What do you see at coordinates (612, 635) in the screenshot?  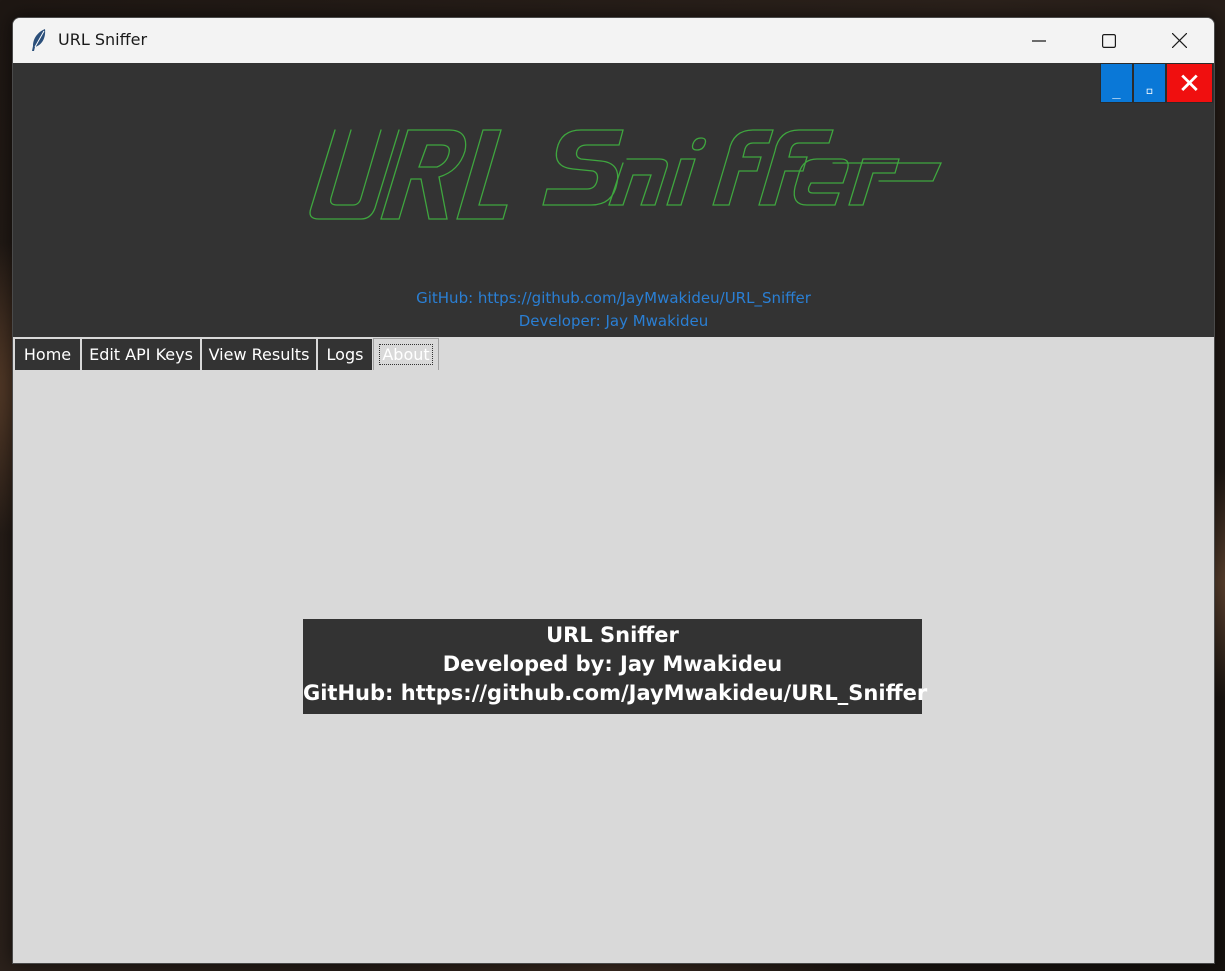 I see `about-app-name: URL Sniffer` at bounding box center [612, 635].